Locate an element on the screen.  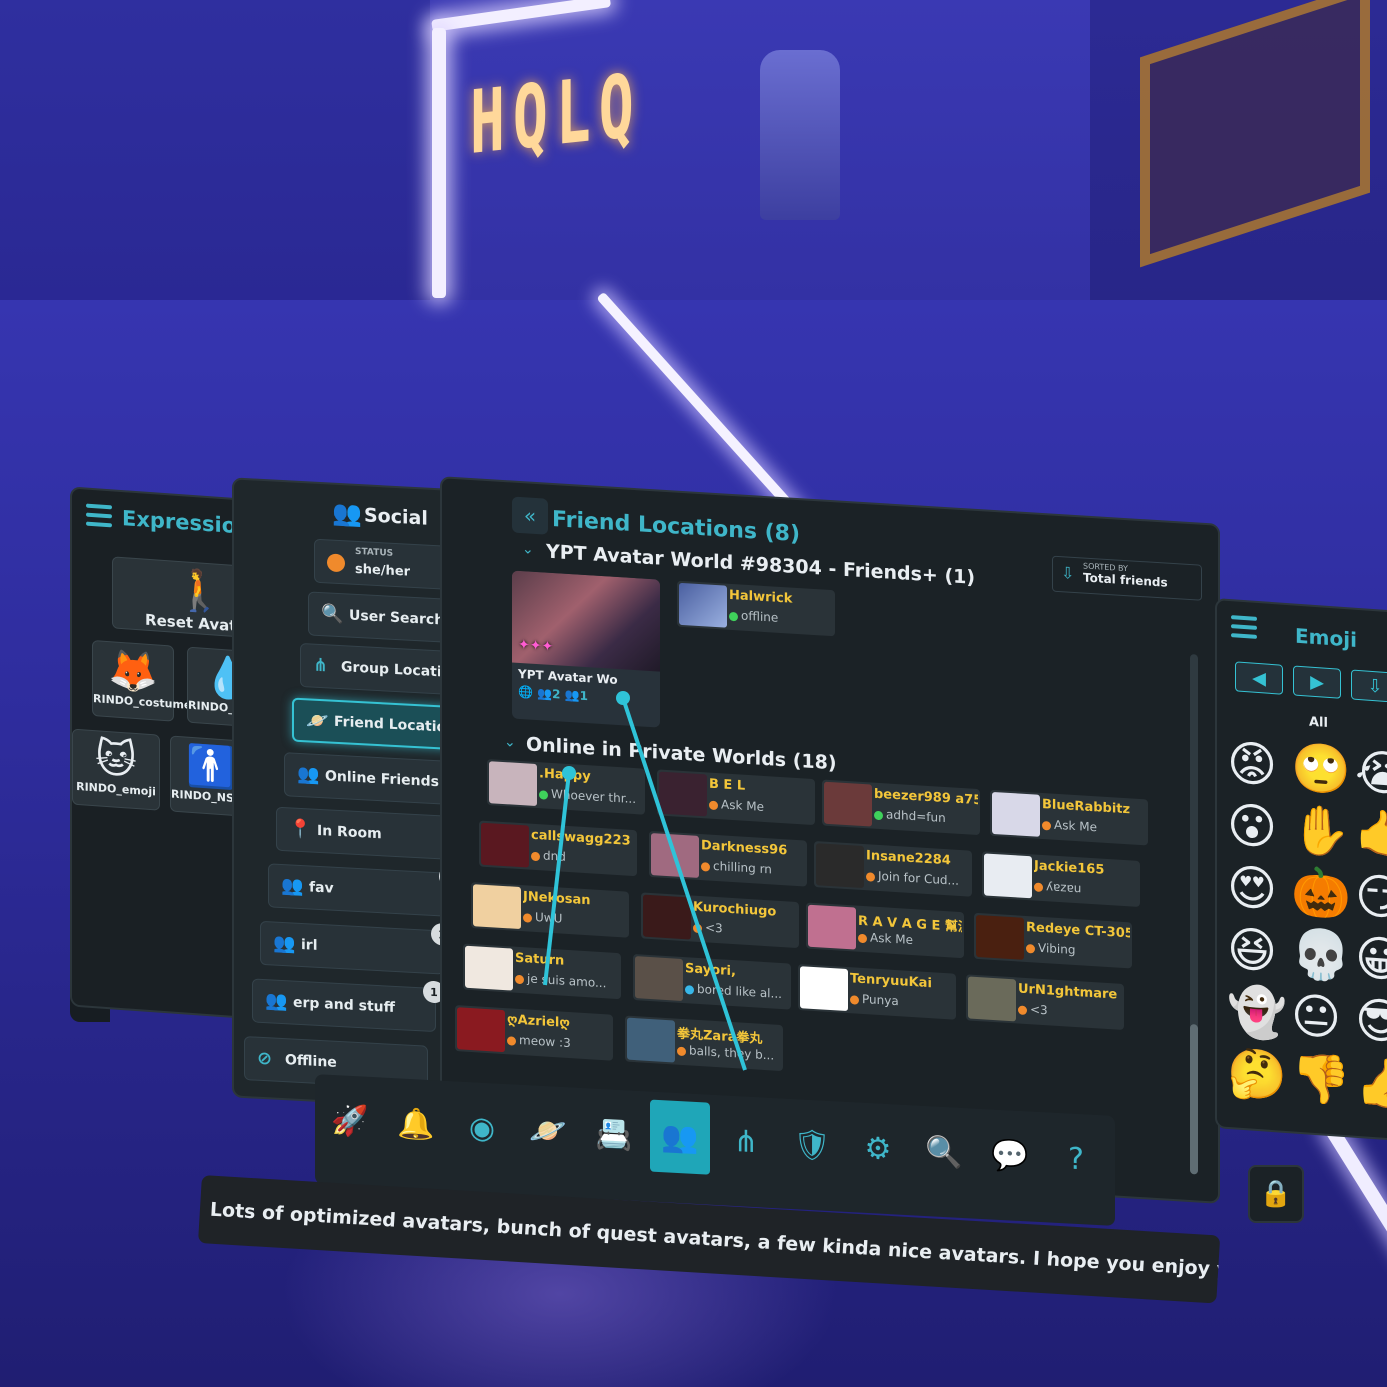
laser-dot-right is located at coordinates (623, 698).